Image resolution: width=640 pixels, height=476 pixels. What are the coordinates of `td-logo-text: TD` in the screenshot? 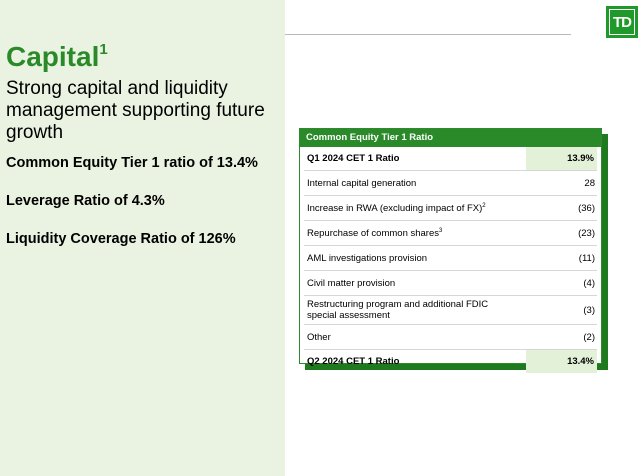 It's located at (622, 22).